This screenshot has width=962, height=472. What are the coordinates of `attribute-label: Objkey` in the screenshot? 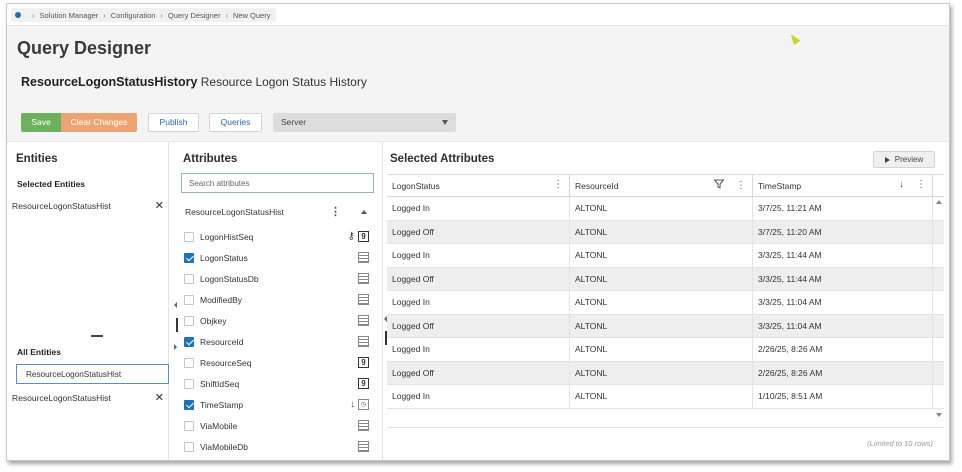 It's located at (213, 320).